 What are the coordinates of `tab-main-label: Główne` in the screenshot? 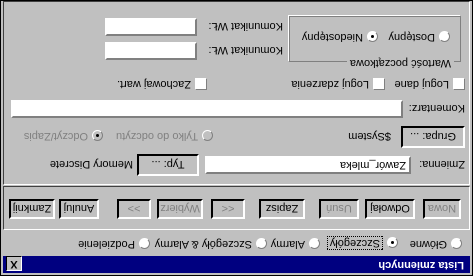 It's located at (428, 244).